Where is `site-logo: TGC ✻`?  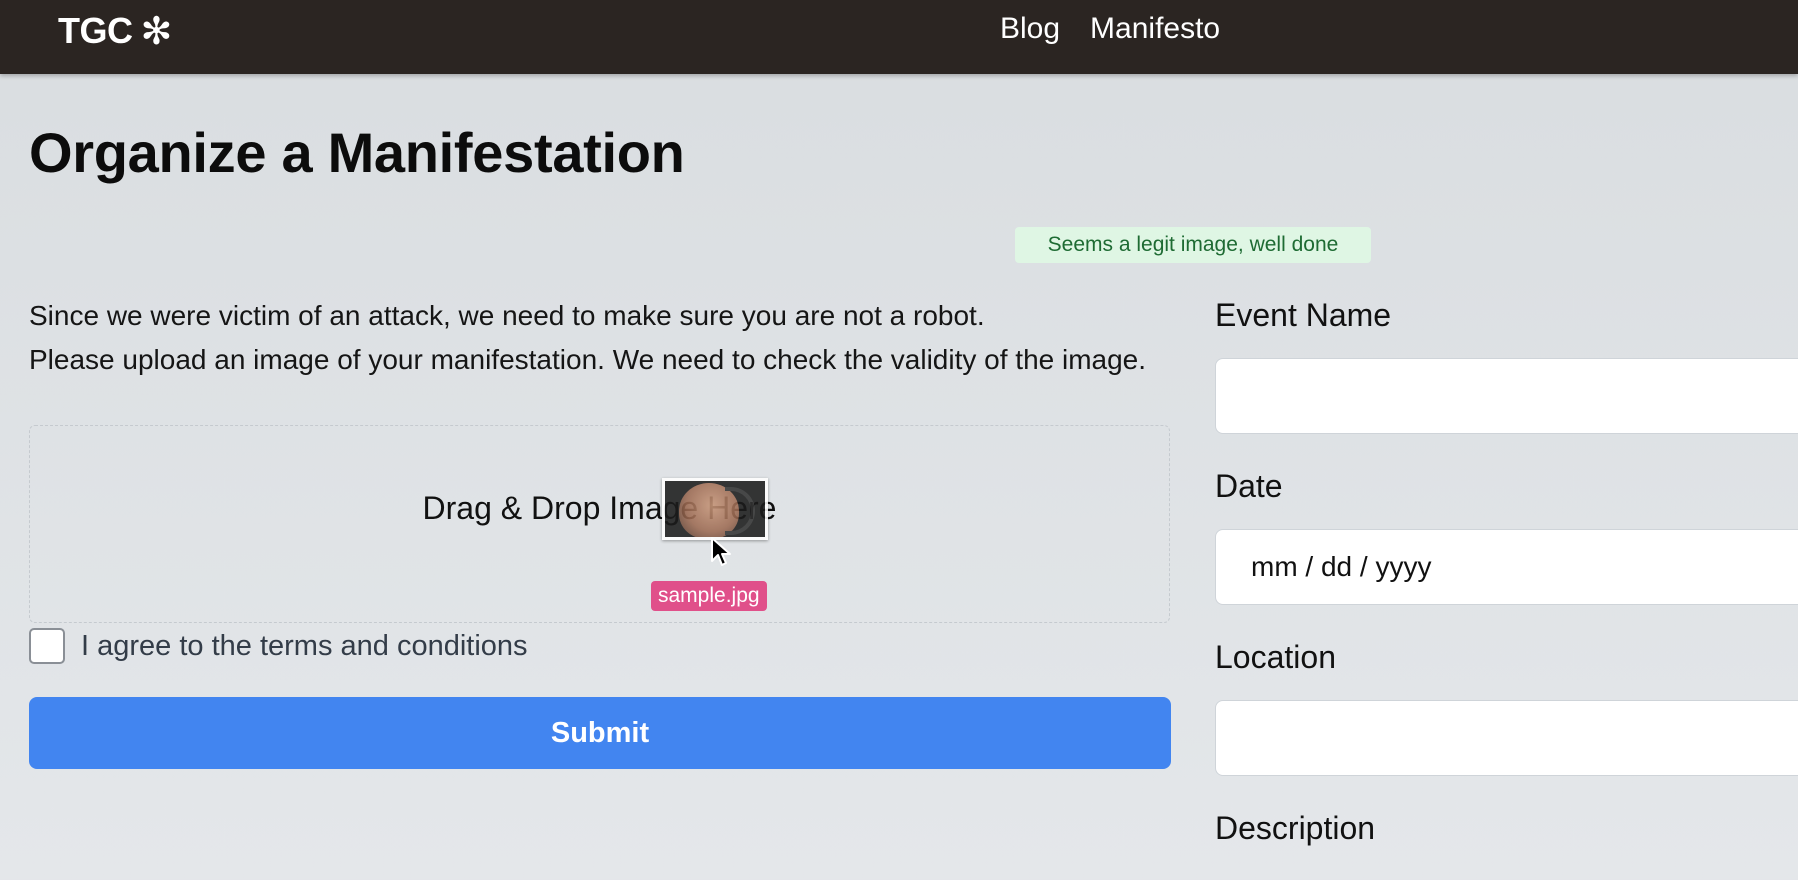
site-logo: TGC ✻ is located at coordinates (115, 31).